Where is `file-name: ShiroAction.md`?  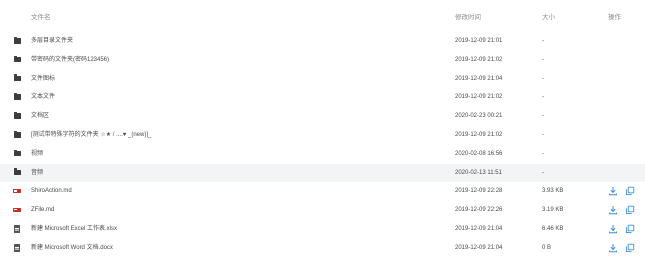 file-name: ShiroAction.md is located at coordinates (51, 191).